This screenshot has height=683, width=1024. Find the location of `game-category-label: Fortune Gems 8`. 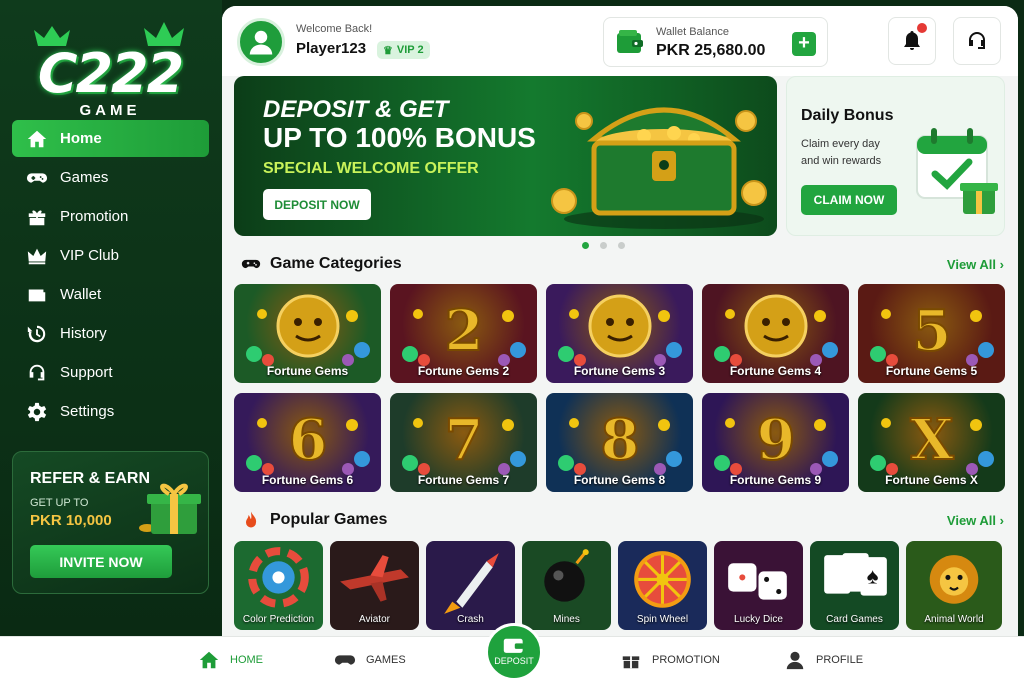

game-category-label: Fortune Gems 8 is located at coordinates (619, 480).